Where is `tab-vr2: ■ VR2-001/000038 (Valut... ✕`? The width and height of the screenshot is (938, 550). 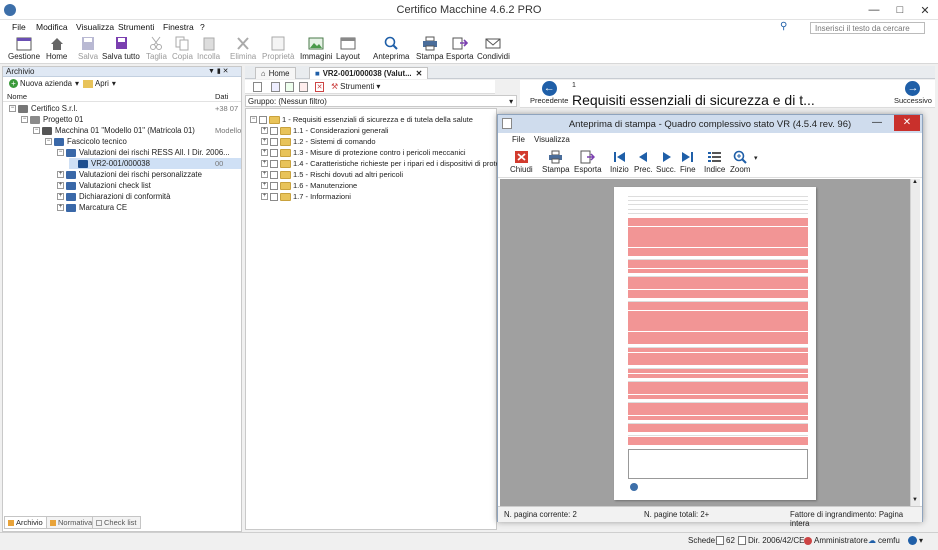 tab-vr2: ■ VR2-001/000038 (Valut... ✕ is located at coordinates (369, 73).